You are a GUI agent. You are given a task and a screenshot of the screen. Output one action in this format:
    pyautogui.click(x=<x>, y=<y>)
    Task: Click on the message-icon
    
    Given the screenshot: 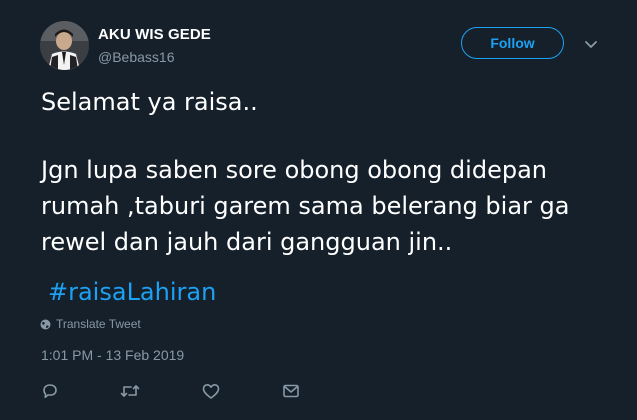 What is the action you would take?
    pyautogui.click(x=291, y=391)
    